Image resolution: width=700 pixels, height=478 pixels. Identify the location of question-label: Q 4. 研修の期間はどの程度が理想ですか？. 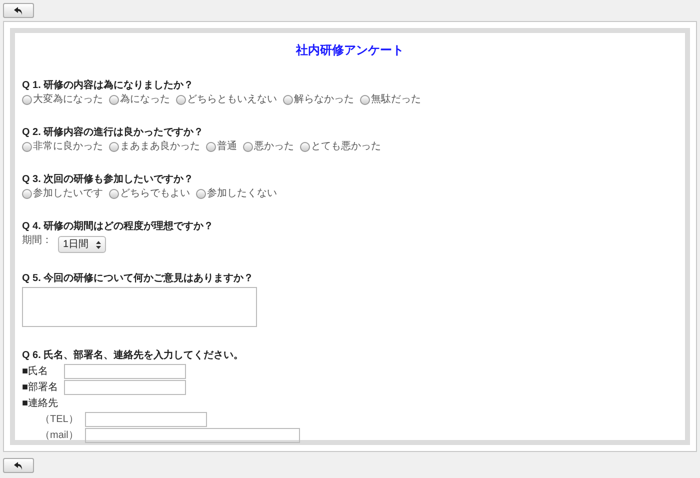
(118, 227).